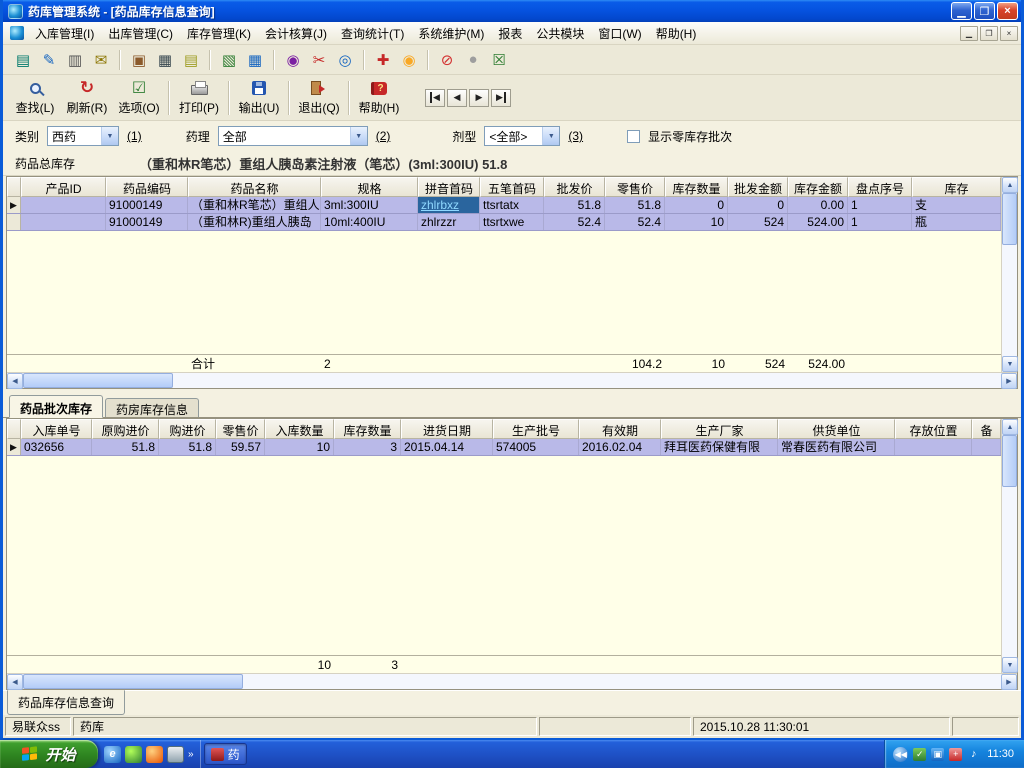  What do you see at coordinates (175, 754) in the screenshot?
I see `show-desktop-icon` at bounding box center [175, 754].